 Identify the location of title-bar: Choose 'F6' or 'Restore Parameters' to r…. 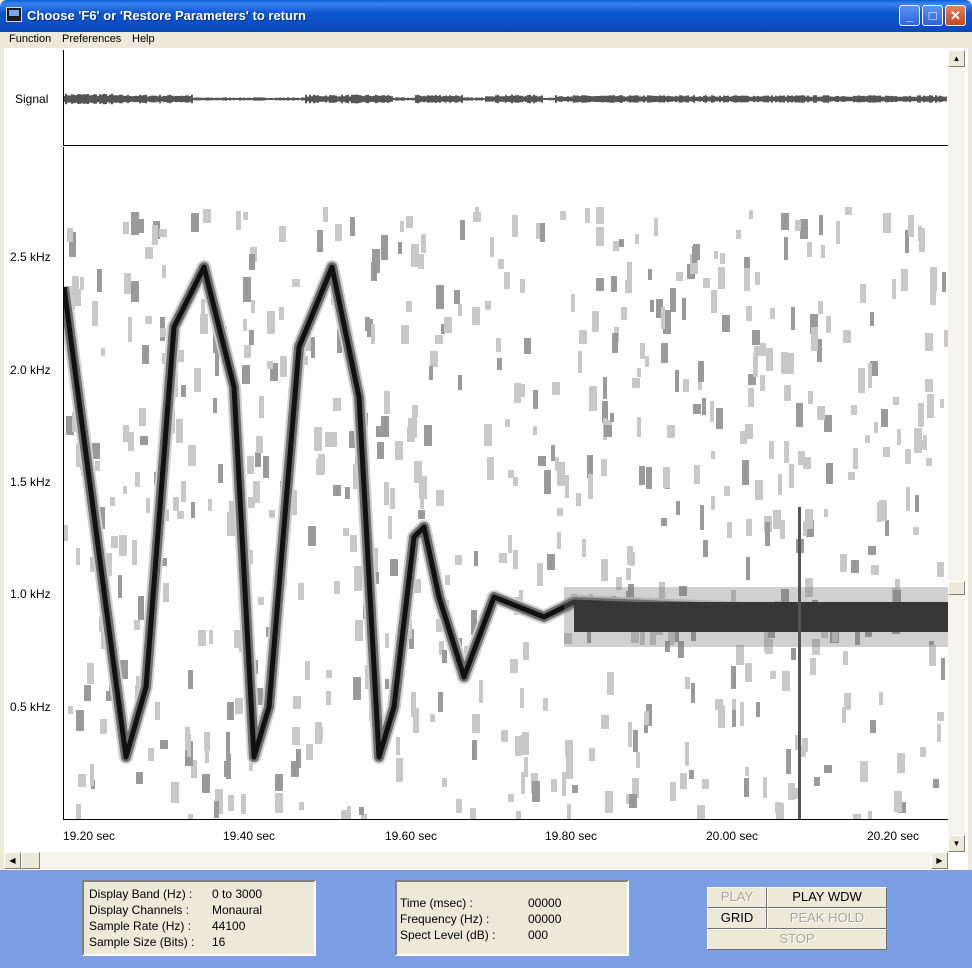
(486, 16).